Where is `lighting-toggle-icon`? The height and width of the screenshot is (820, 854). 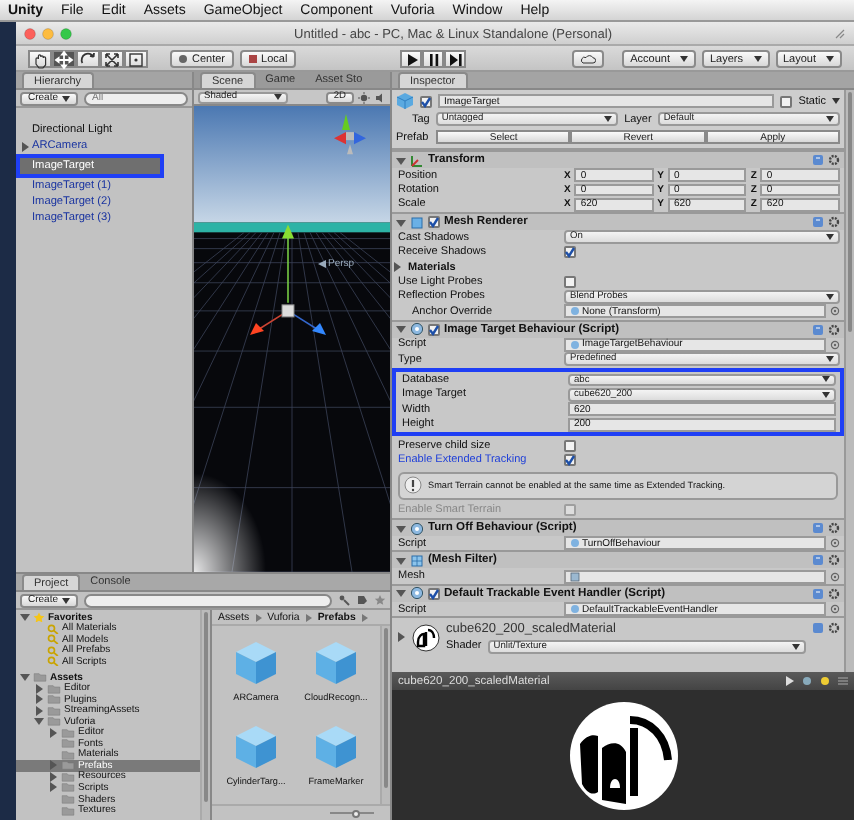
lighting-toggle-icon is located at coordinates (364, 97).